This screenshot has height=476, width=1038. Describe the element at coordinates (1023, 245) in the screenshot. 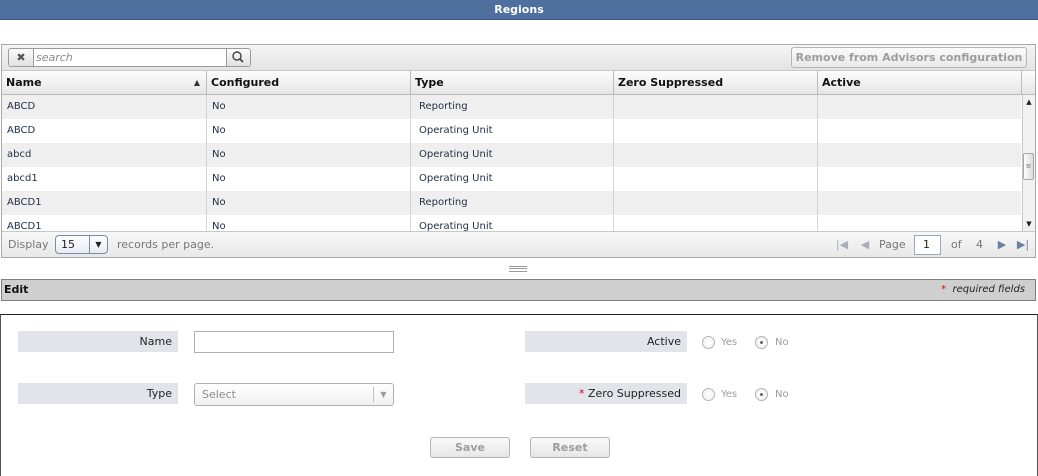

I see `last-page-icon: ▶|` at that location.